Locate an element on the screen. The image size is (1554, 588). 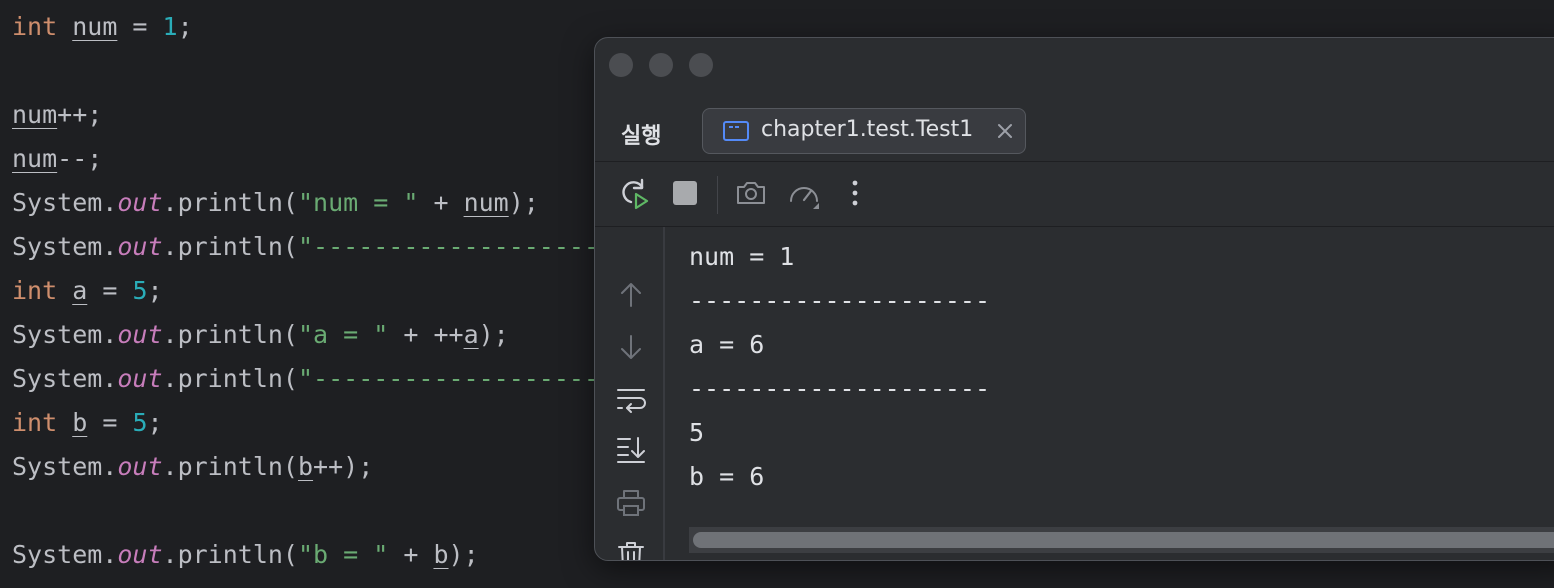
run-toolbar is located at coordinates (1074, 194).